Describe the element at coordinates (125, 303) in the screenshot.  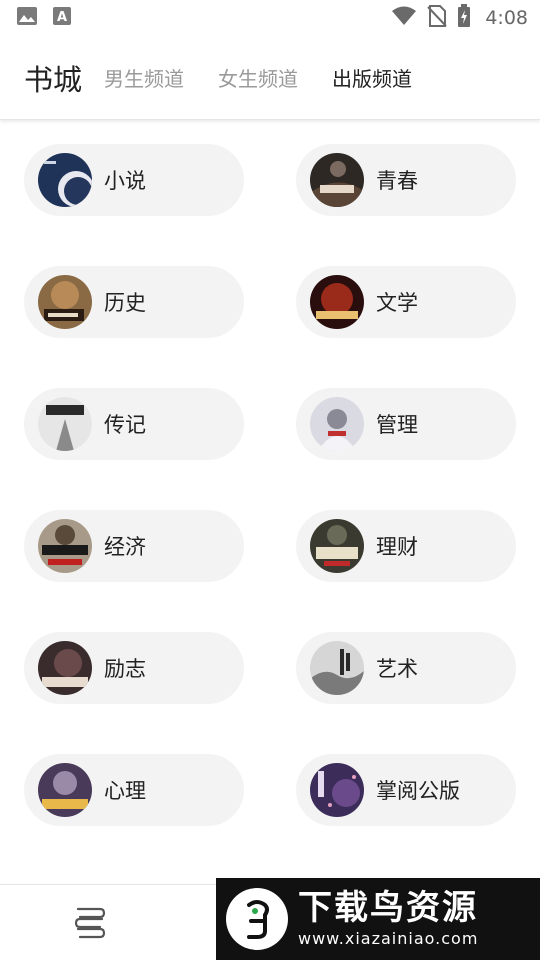
I see `category-label: 历史` at that location.